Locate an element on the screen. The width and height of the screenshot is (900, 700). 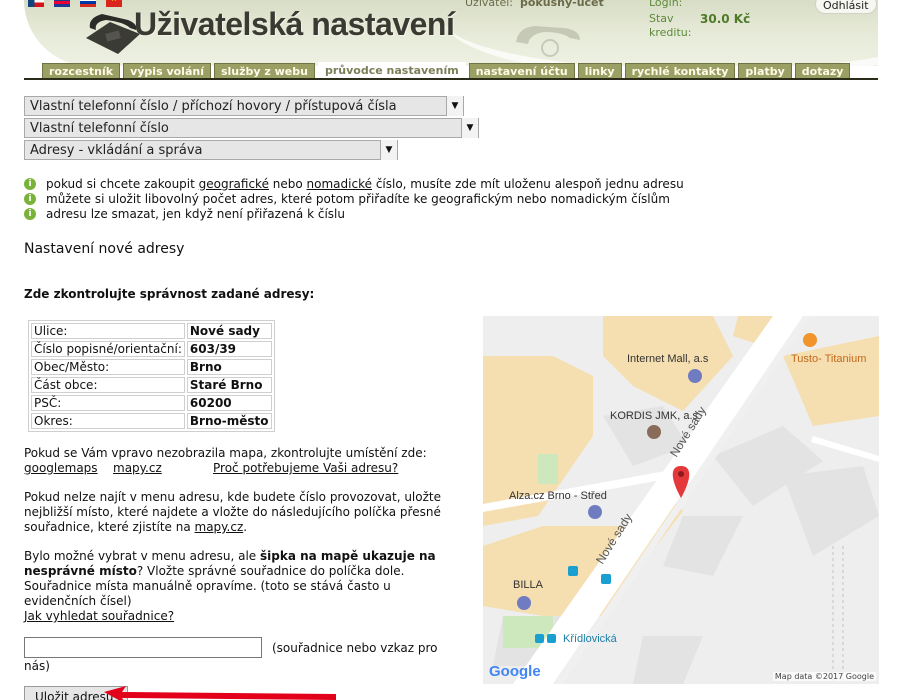
ru-flag-icon is located at coordinates (88, 3).